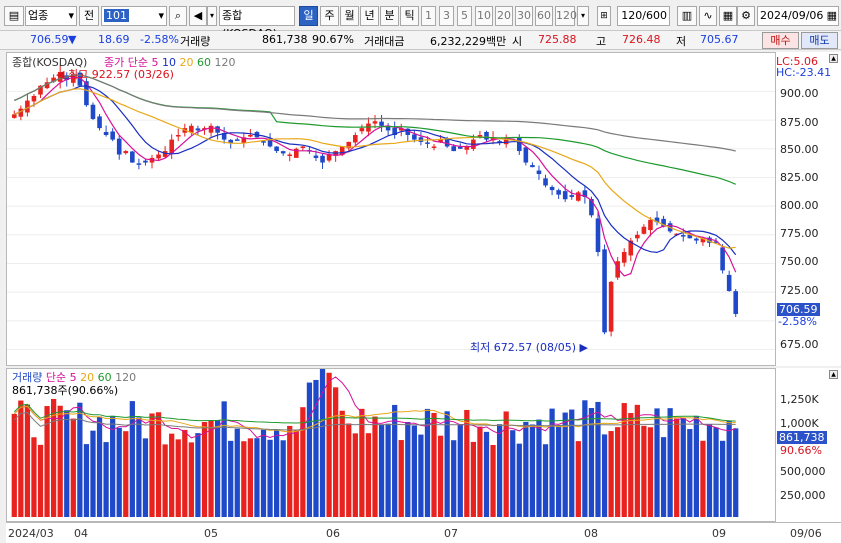 The width and height of the screenshot is (841, 543). Describe the element at coordinates (308, 16) in the screenshot. I see `tab-day: 일` at that location.